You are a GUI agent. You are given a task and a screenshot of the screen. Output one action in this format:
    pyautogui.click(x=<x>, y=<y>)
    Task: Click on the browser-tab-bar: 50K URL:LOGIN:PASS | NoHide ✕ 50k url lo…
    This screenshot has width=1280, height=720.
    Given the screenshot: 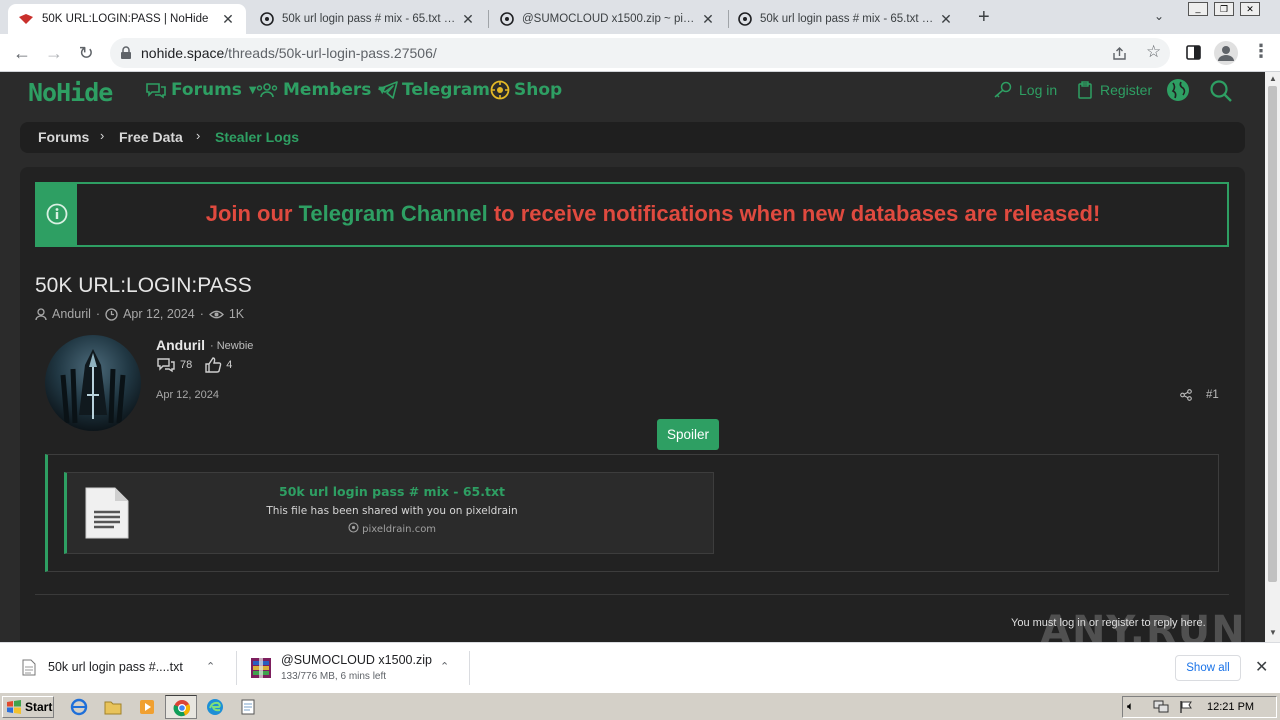 What is the action you would take?
    pyautogui.click(x=640, y=17)
    